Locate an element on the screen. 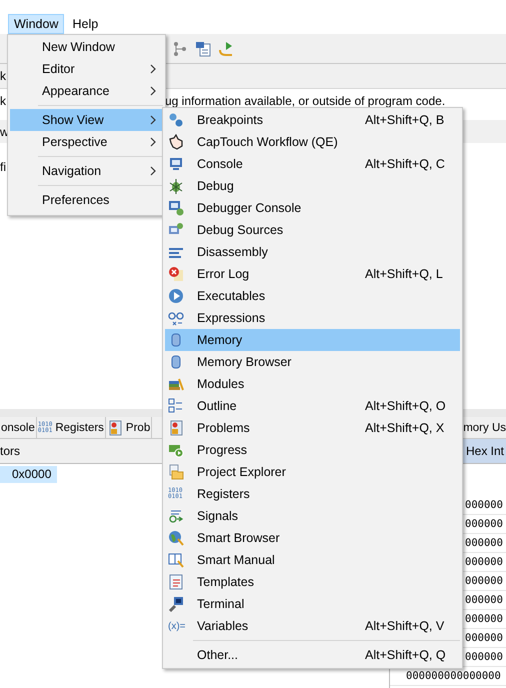 The height and width of the screenshot is (688, 506). variable-icon: (x)= is located at coordinates (177, 626).